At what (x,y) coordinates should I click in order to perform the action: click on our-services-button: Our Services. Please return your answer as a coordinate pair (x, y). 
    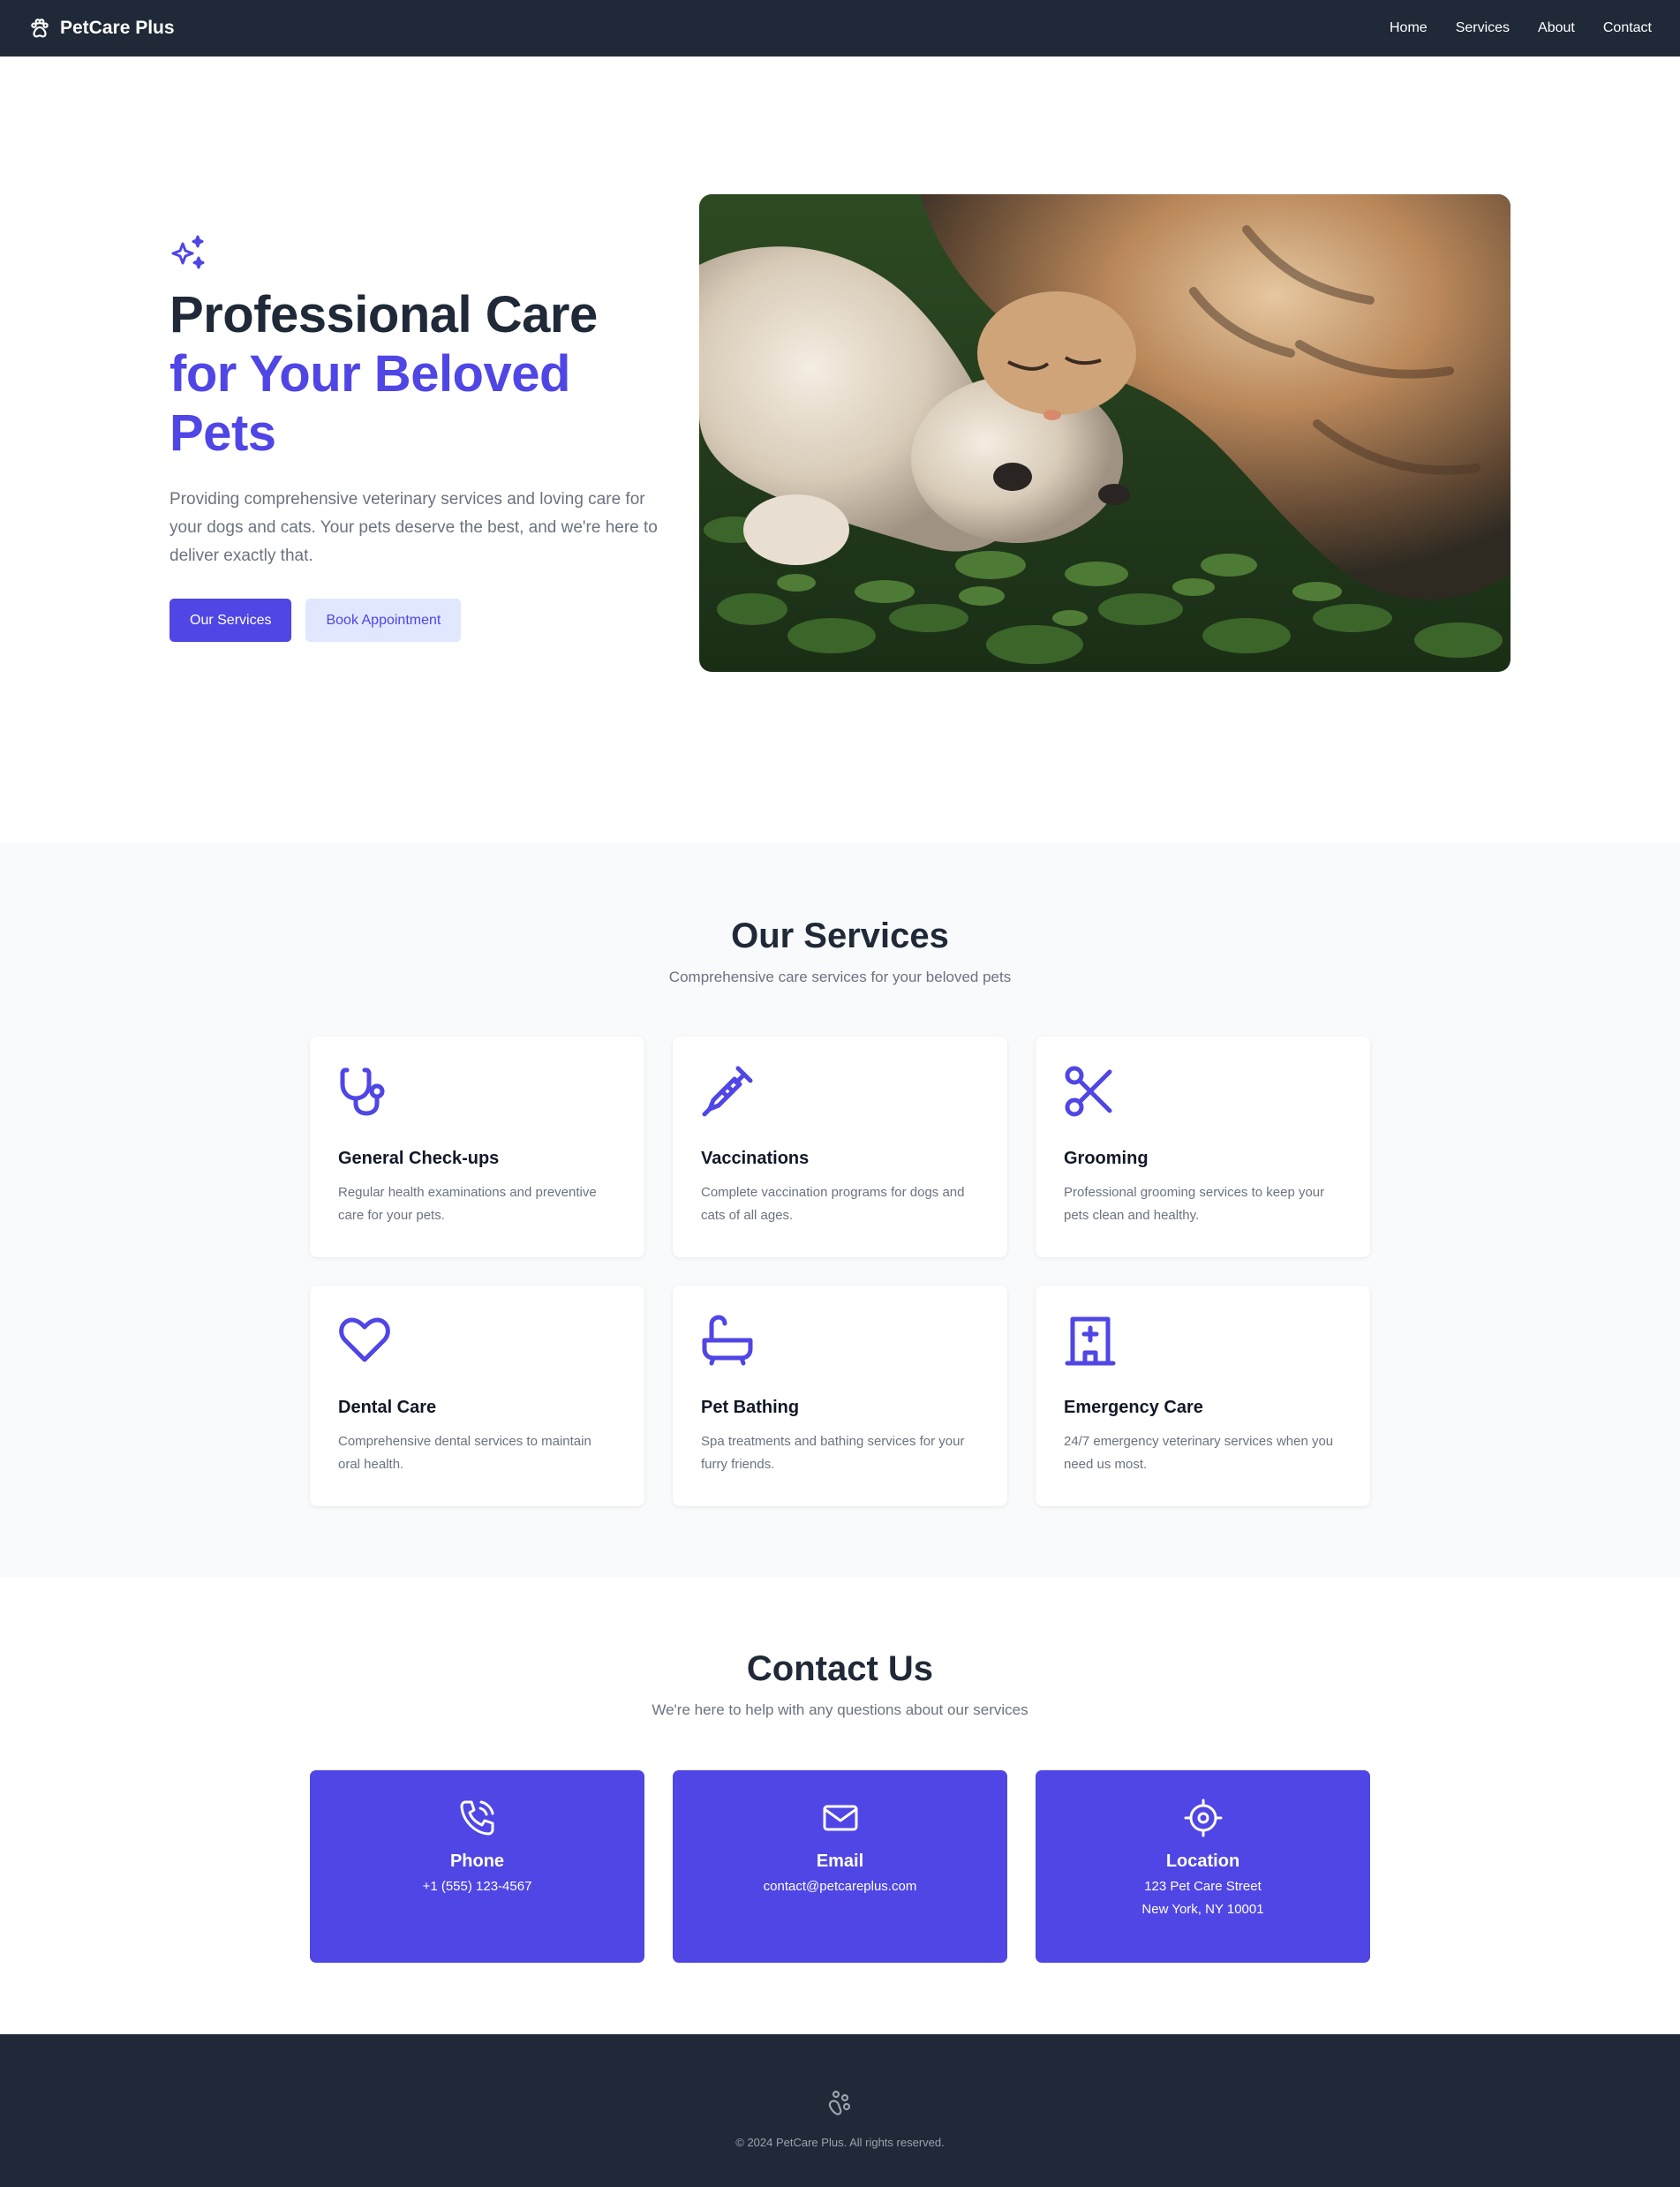
    Looking at the image, I should click on (231, 620).